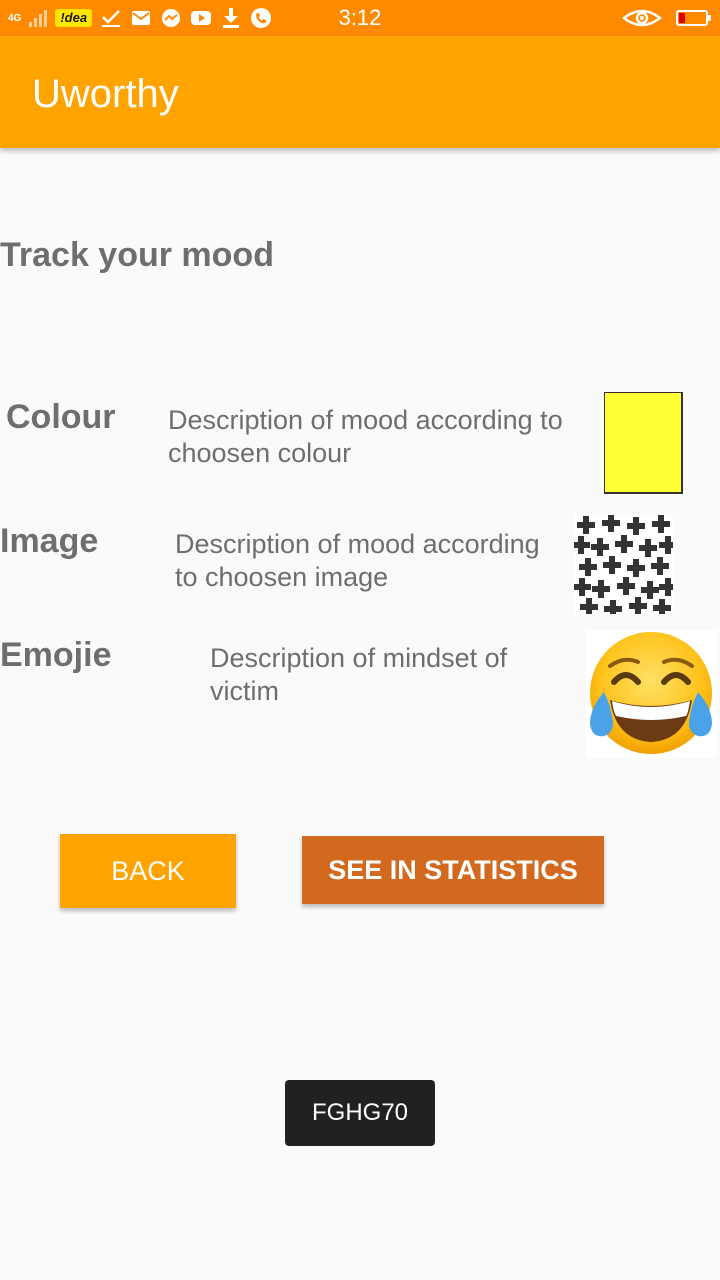 This screenshot has width=720, height=1280. What do you see at coordinates (56, 655) in the screenshot?
I see `emojie-label: Emojie` at bounding box center [56, 655].